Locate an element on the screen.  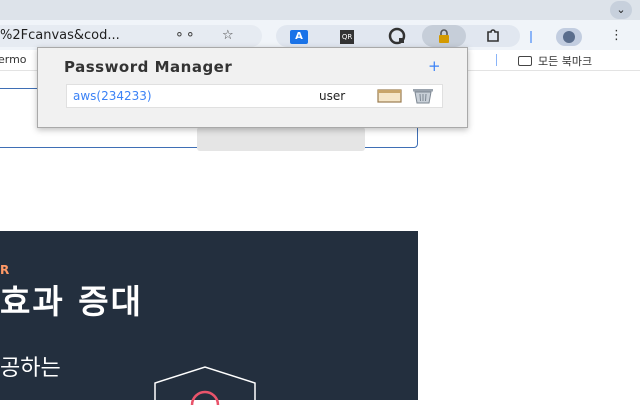
entry-username: user is located at coordinates (332, 96).